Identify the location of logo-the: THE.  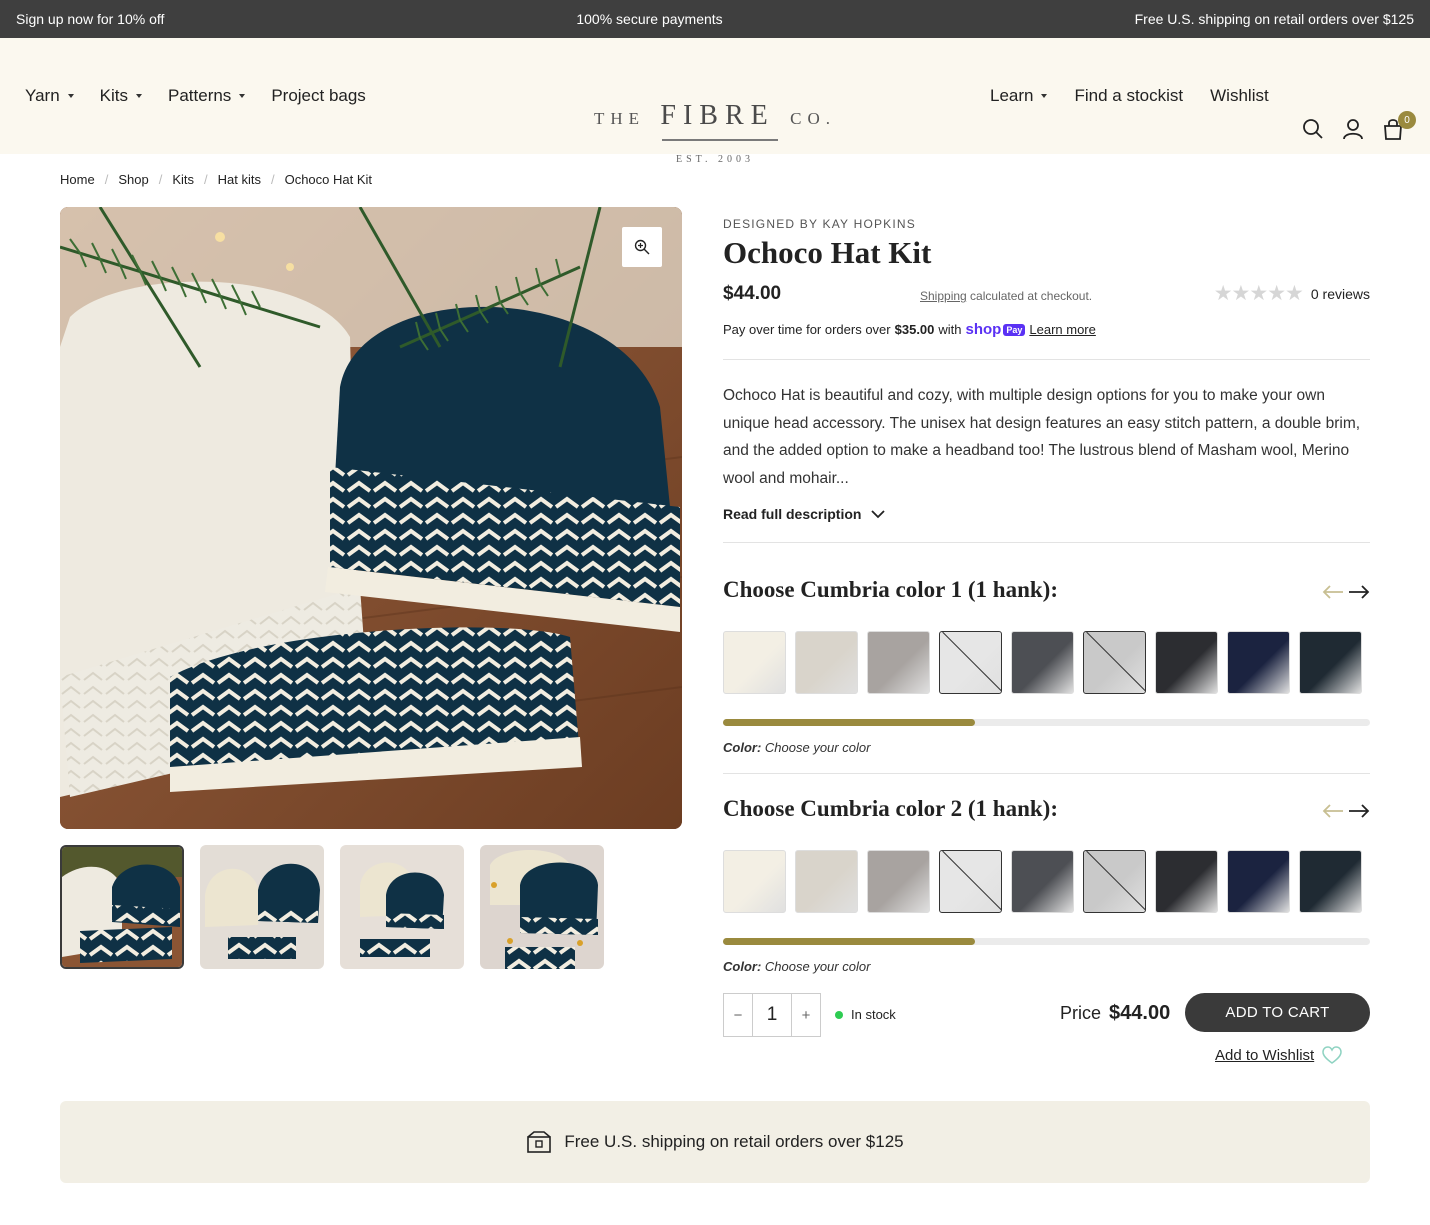
(620, 118).